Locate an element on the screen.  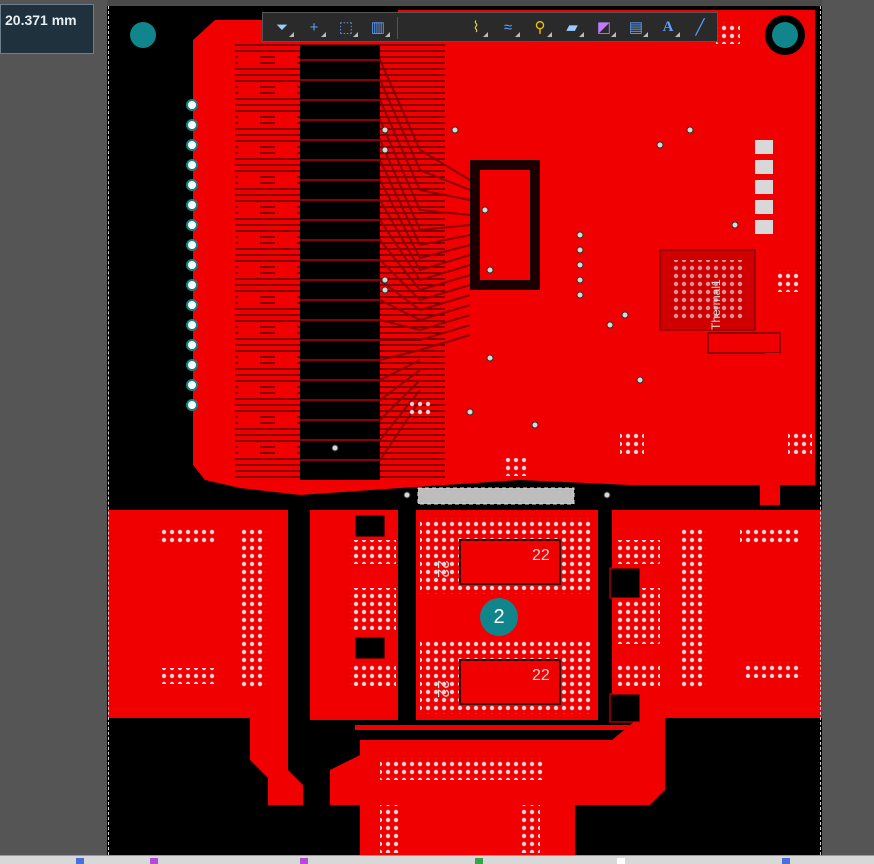
crosshair-glyph: + is located at coordinates (314, 27).